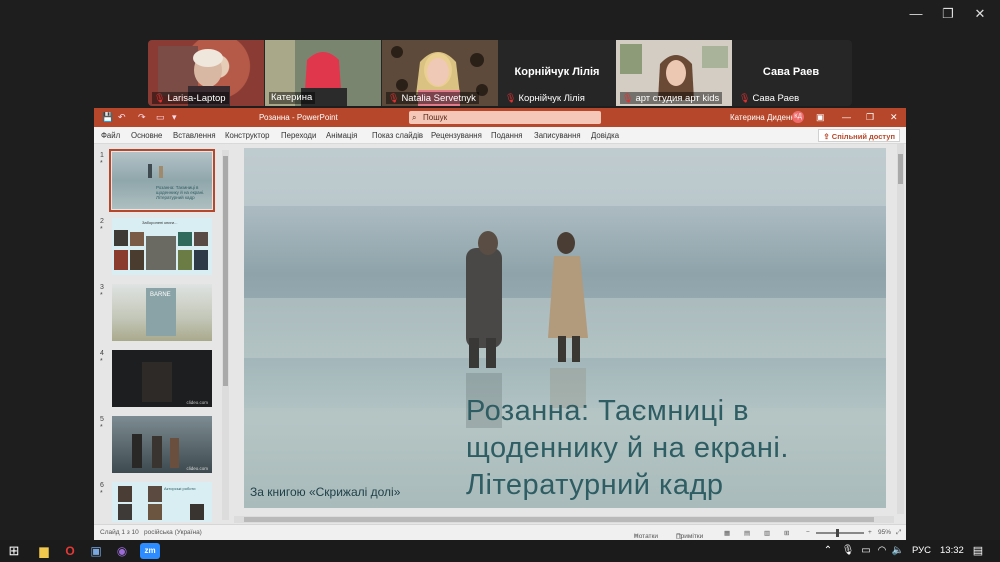 The height and width of the screenshot is (562, 1000). Describe the element at coordinates (863, 136) in the screenshot. I see `share-label: Спільний доступ` at that location.